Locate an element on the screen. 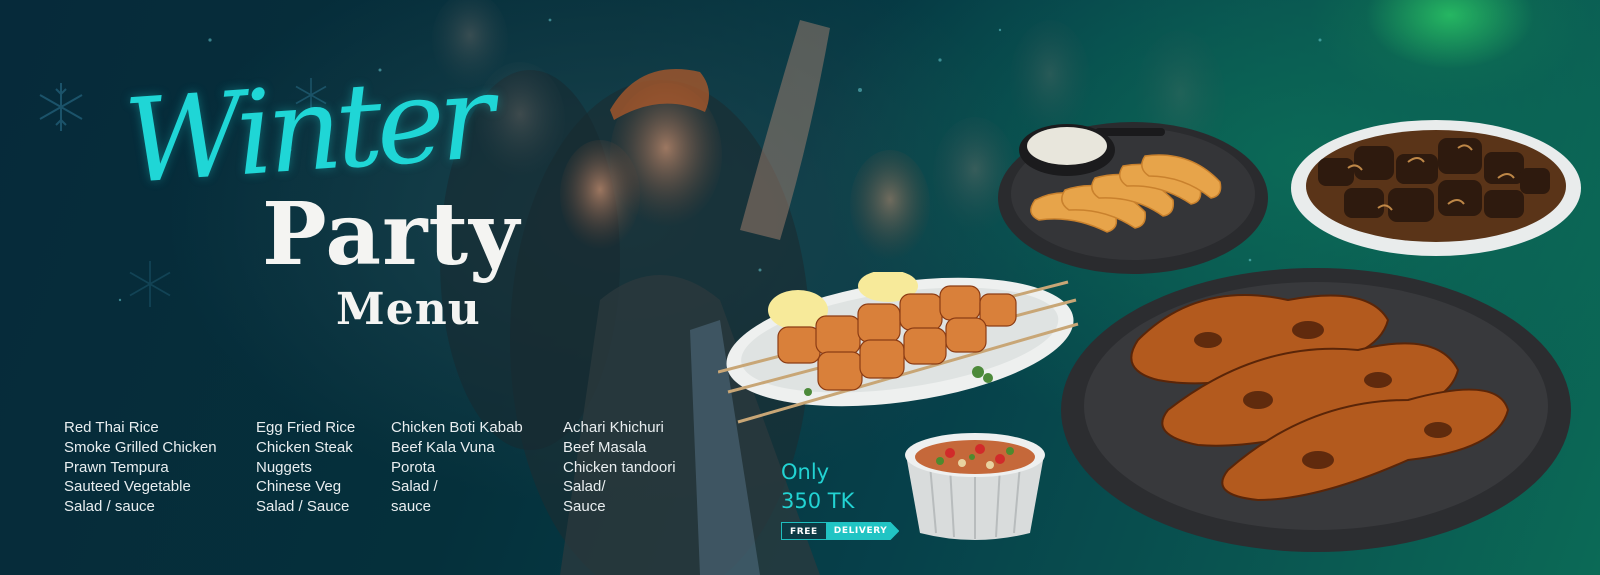 This screenshot has width=1600, height=575. menu-item: Salad/ is located at coordinates (584, 487).